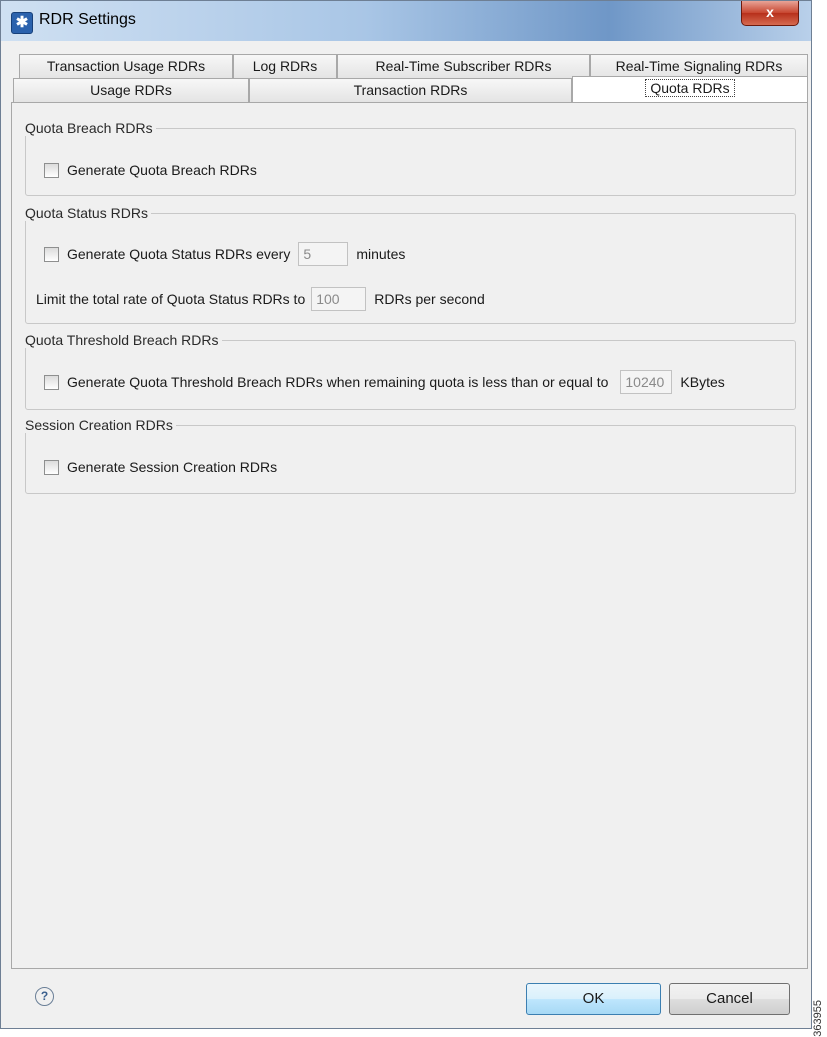 Image resolution: width=827 pixels, height=1037 pixels. I want to click on generate-quota-status-checkbox, so click(51, 254).